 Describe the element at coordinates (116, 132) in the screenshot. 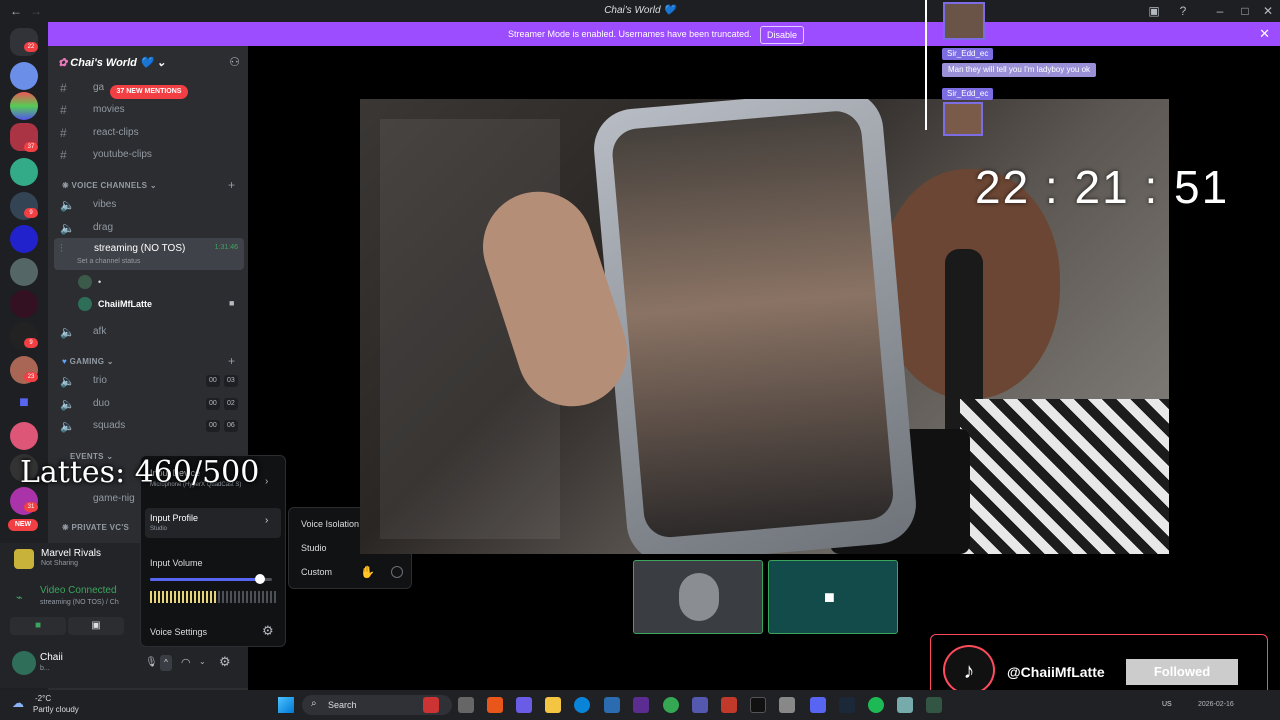

I see `channel-label: react-clips` at that location.